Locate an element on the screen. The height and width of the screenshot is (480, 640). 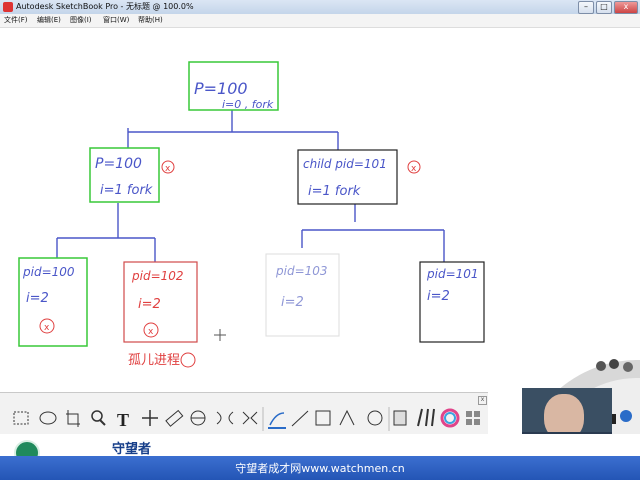
rectangle-tool-icon is located at coordinates (323, 418).